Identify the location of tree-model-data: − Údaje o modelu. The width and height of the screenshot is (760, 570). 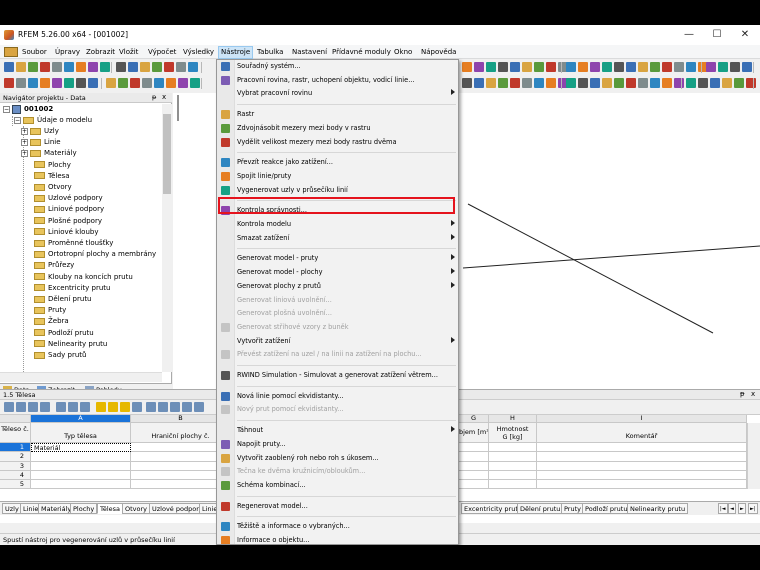
(53, 120).